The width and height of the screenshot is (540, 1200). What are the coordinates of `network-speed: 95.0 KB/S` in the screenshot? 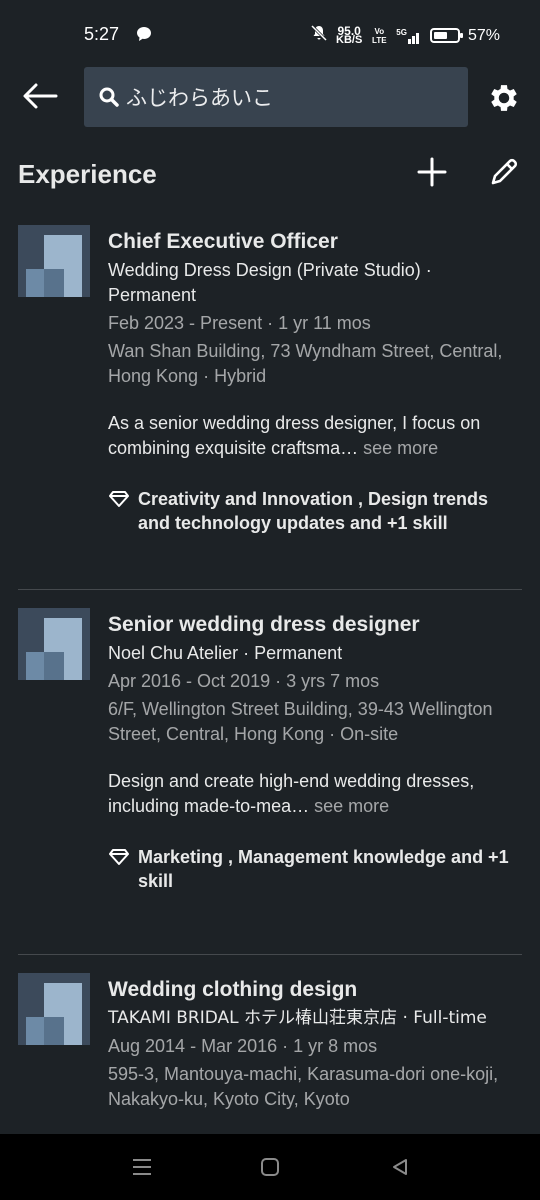 It's located at (349, 35).